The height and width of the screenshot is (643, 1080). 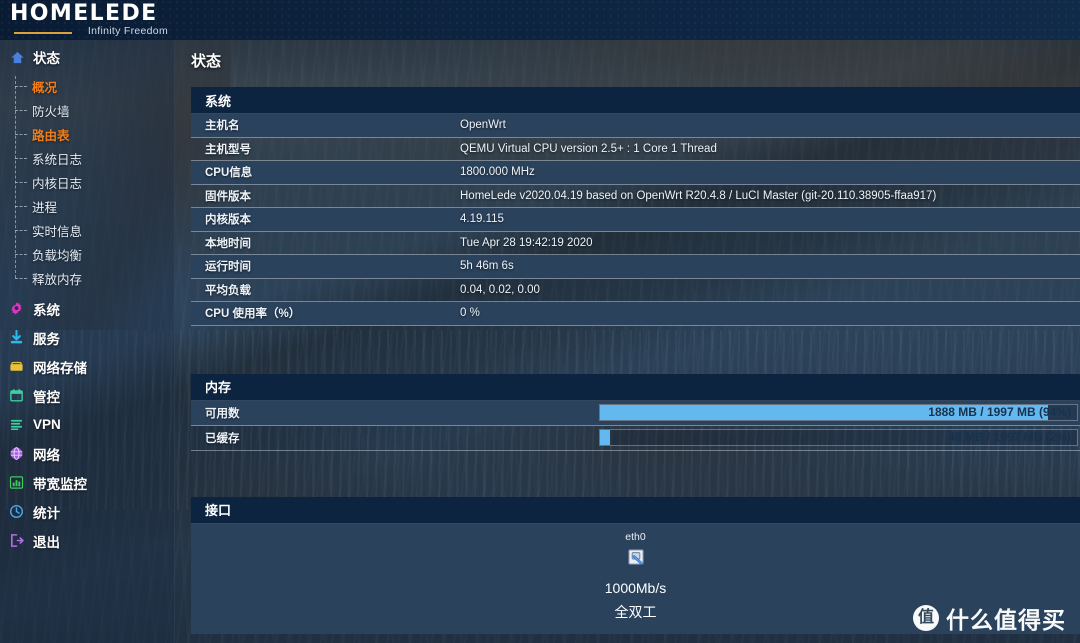 I want to click on download-icon, so click(x=16, y=337).